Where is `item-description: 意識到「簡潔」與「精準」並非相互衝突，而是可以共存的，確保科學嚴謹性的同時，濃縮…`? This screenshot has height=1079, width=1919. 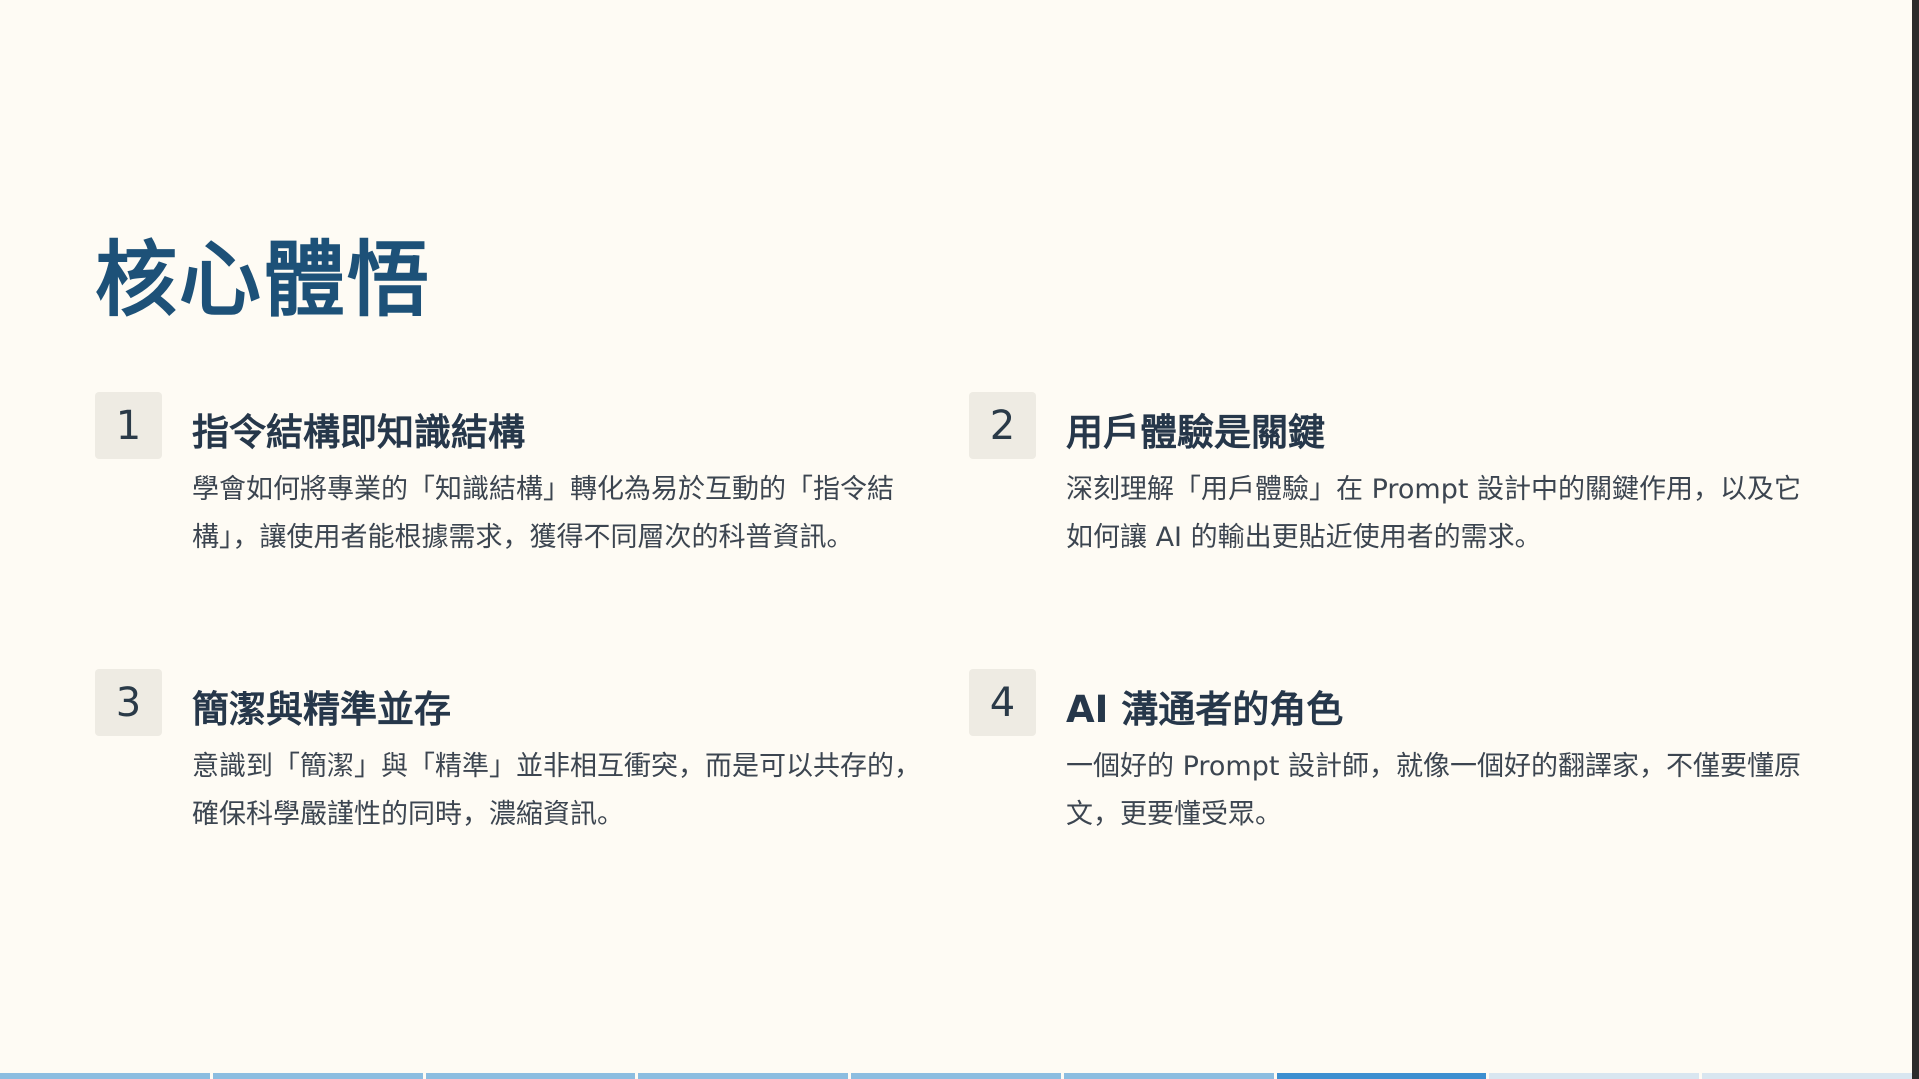 item-description: 意識到「簡潔」與「精準」並非相互衝突，而是可以共存的，確保科學嚴謹性的同時，濃縮… is located at coordinates (556, 790).